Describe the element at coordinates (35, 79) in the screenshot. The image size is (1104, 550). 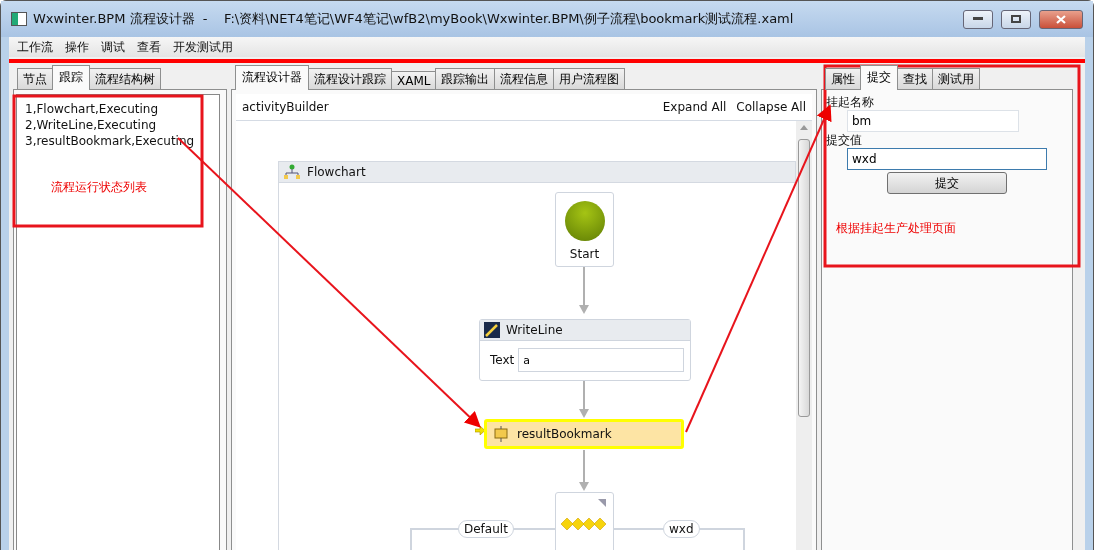
I see `tab: 节点` at that location.